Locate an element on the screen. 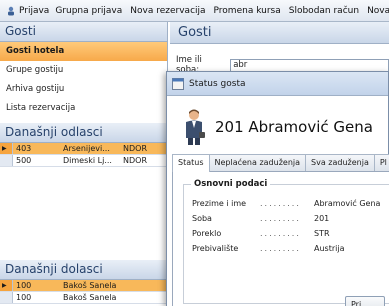 Image resolution: width=389 pixels, height=306 pixels. prijava-button: Prijava is located at coordinates (27, 11).